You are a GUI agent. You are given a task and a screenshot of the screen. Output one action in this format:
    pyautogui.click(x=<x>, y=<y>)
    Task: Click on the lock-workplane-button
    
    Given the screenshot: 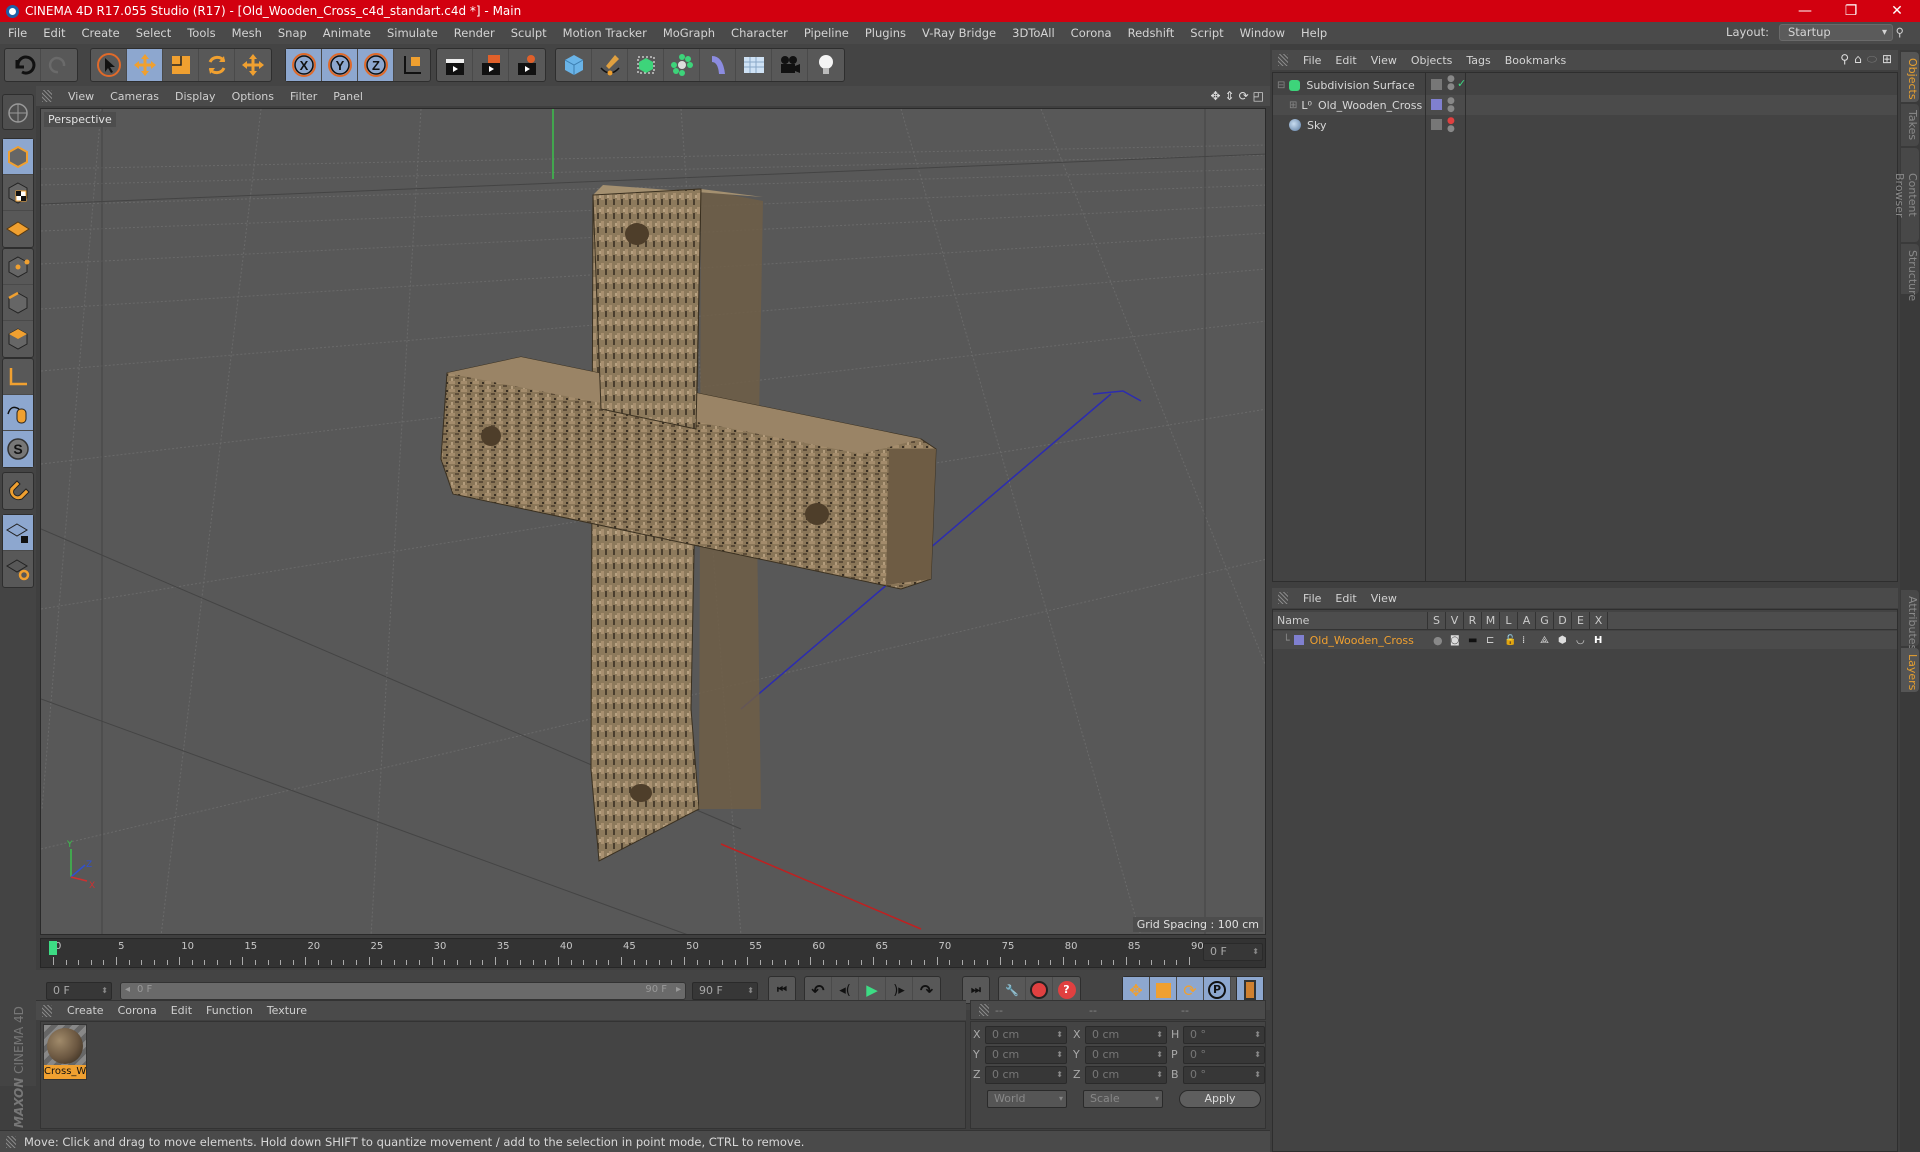 What is the action you would take?
    pyautogui.click(x=18, y=533)
    